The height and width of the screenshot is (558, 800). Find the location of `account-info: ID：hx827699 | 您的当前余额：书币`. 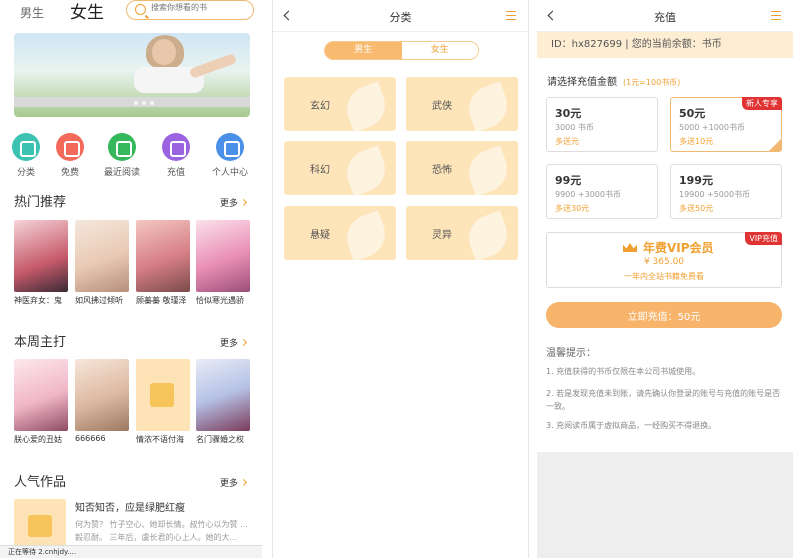

account-info: ID：hx827699 | 您的当前余额：书币 is located at coordinates (665, 45).